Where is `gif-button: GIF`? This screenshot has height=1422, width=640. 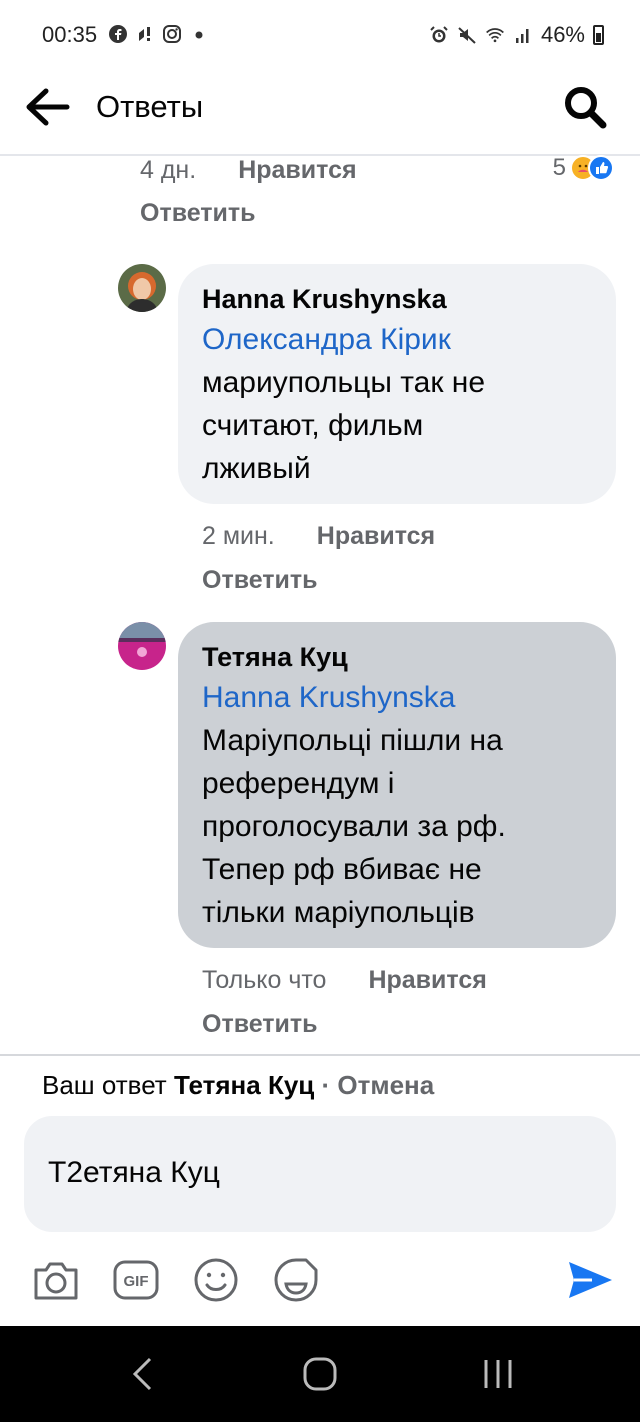
gif-button: GIF is located at coordinates (136, 1280).